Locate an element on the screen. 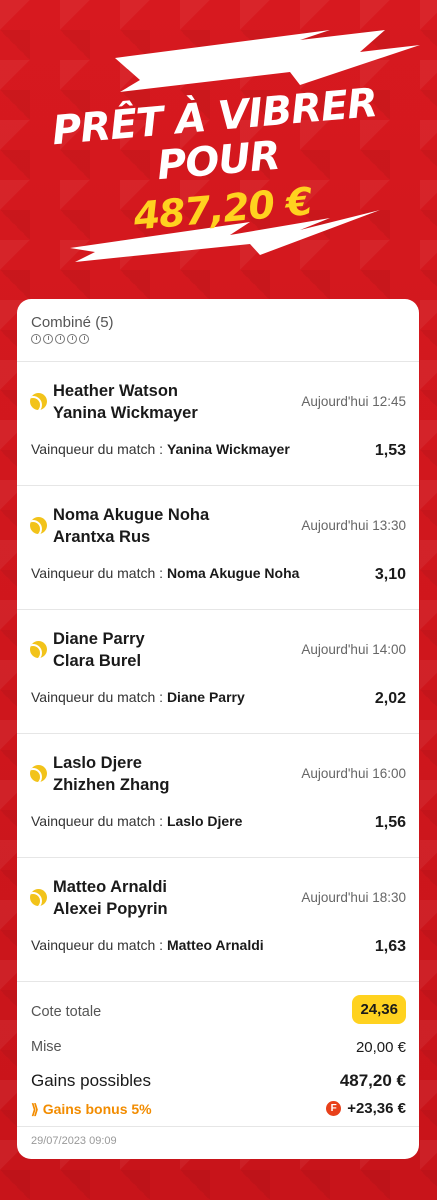 Image resolution: width=437 pixels, height=1200 pixels. selection-odd: 1,56 is located at coordinates (390, 822).